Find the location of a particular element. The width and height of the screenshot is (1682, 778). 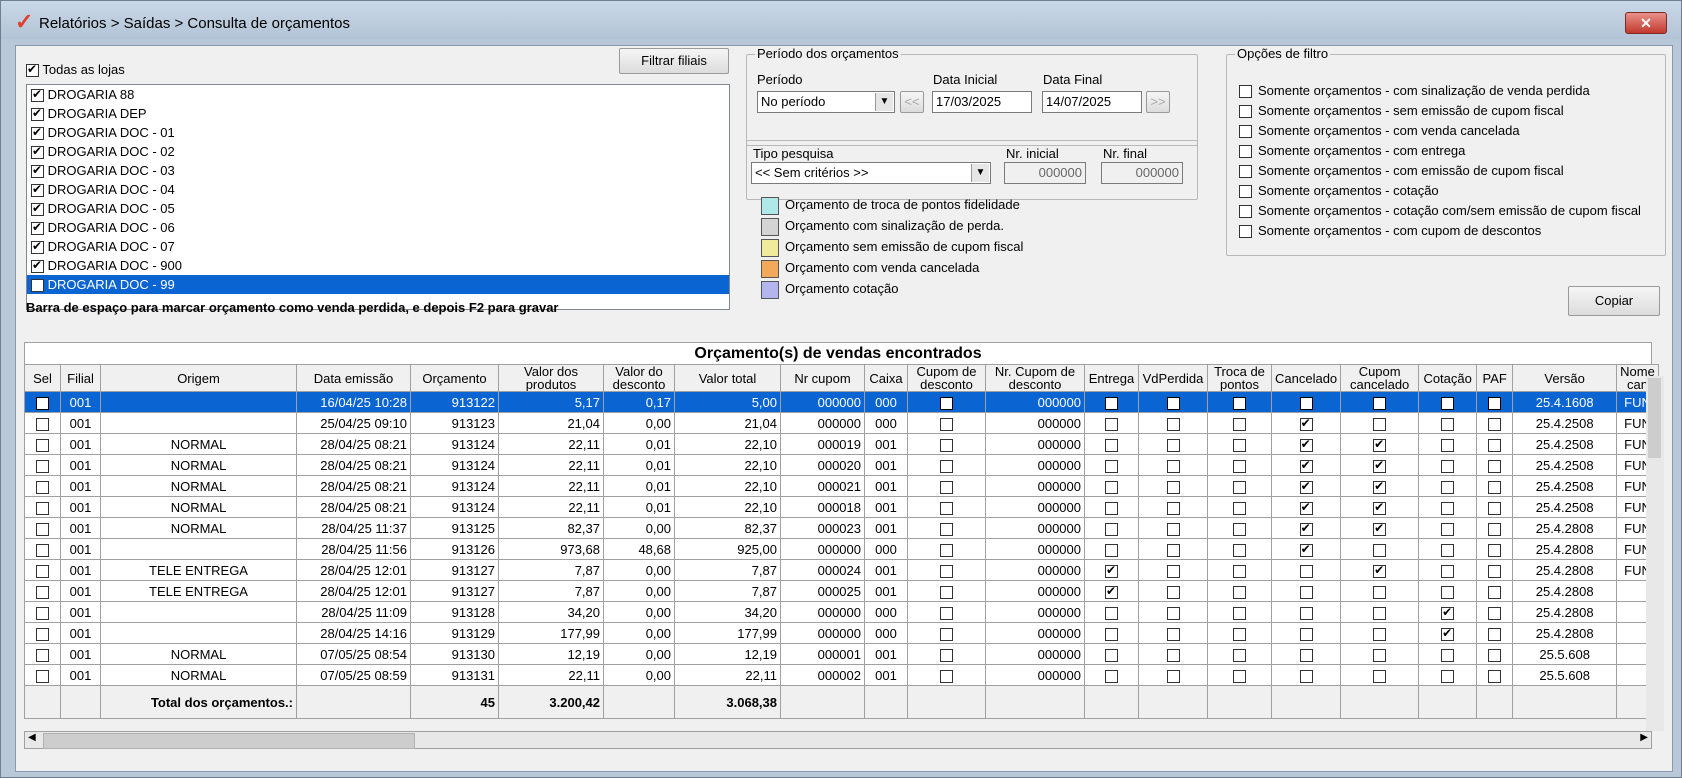

horizontal-scrollbar: ◀ ▶ is located at coordinates (838, 740).